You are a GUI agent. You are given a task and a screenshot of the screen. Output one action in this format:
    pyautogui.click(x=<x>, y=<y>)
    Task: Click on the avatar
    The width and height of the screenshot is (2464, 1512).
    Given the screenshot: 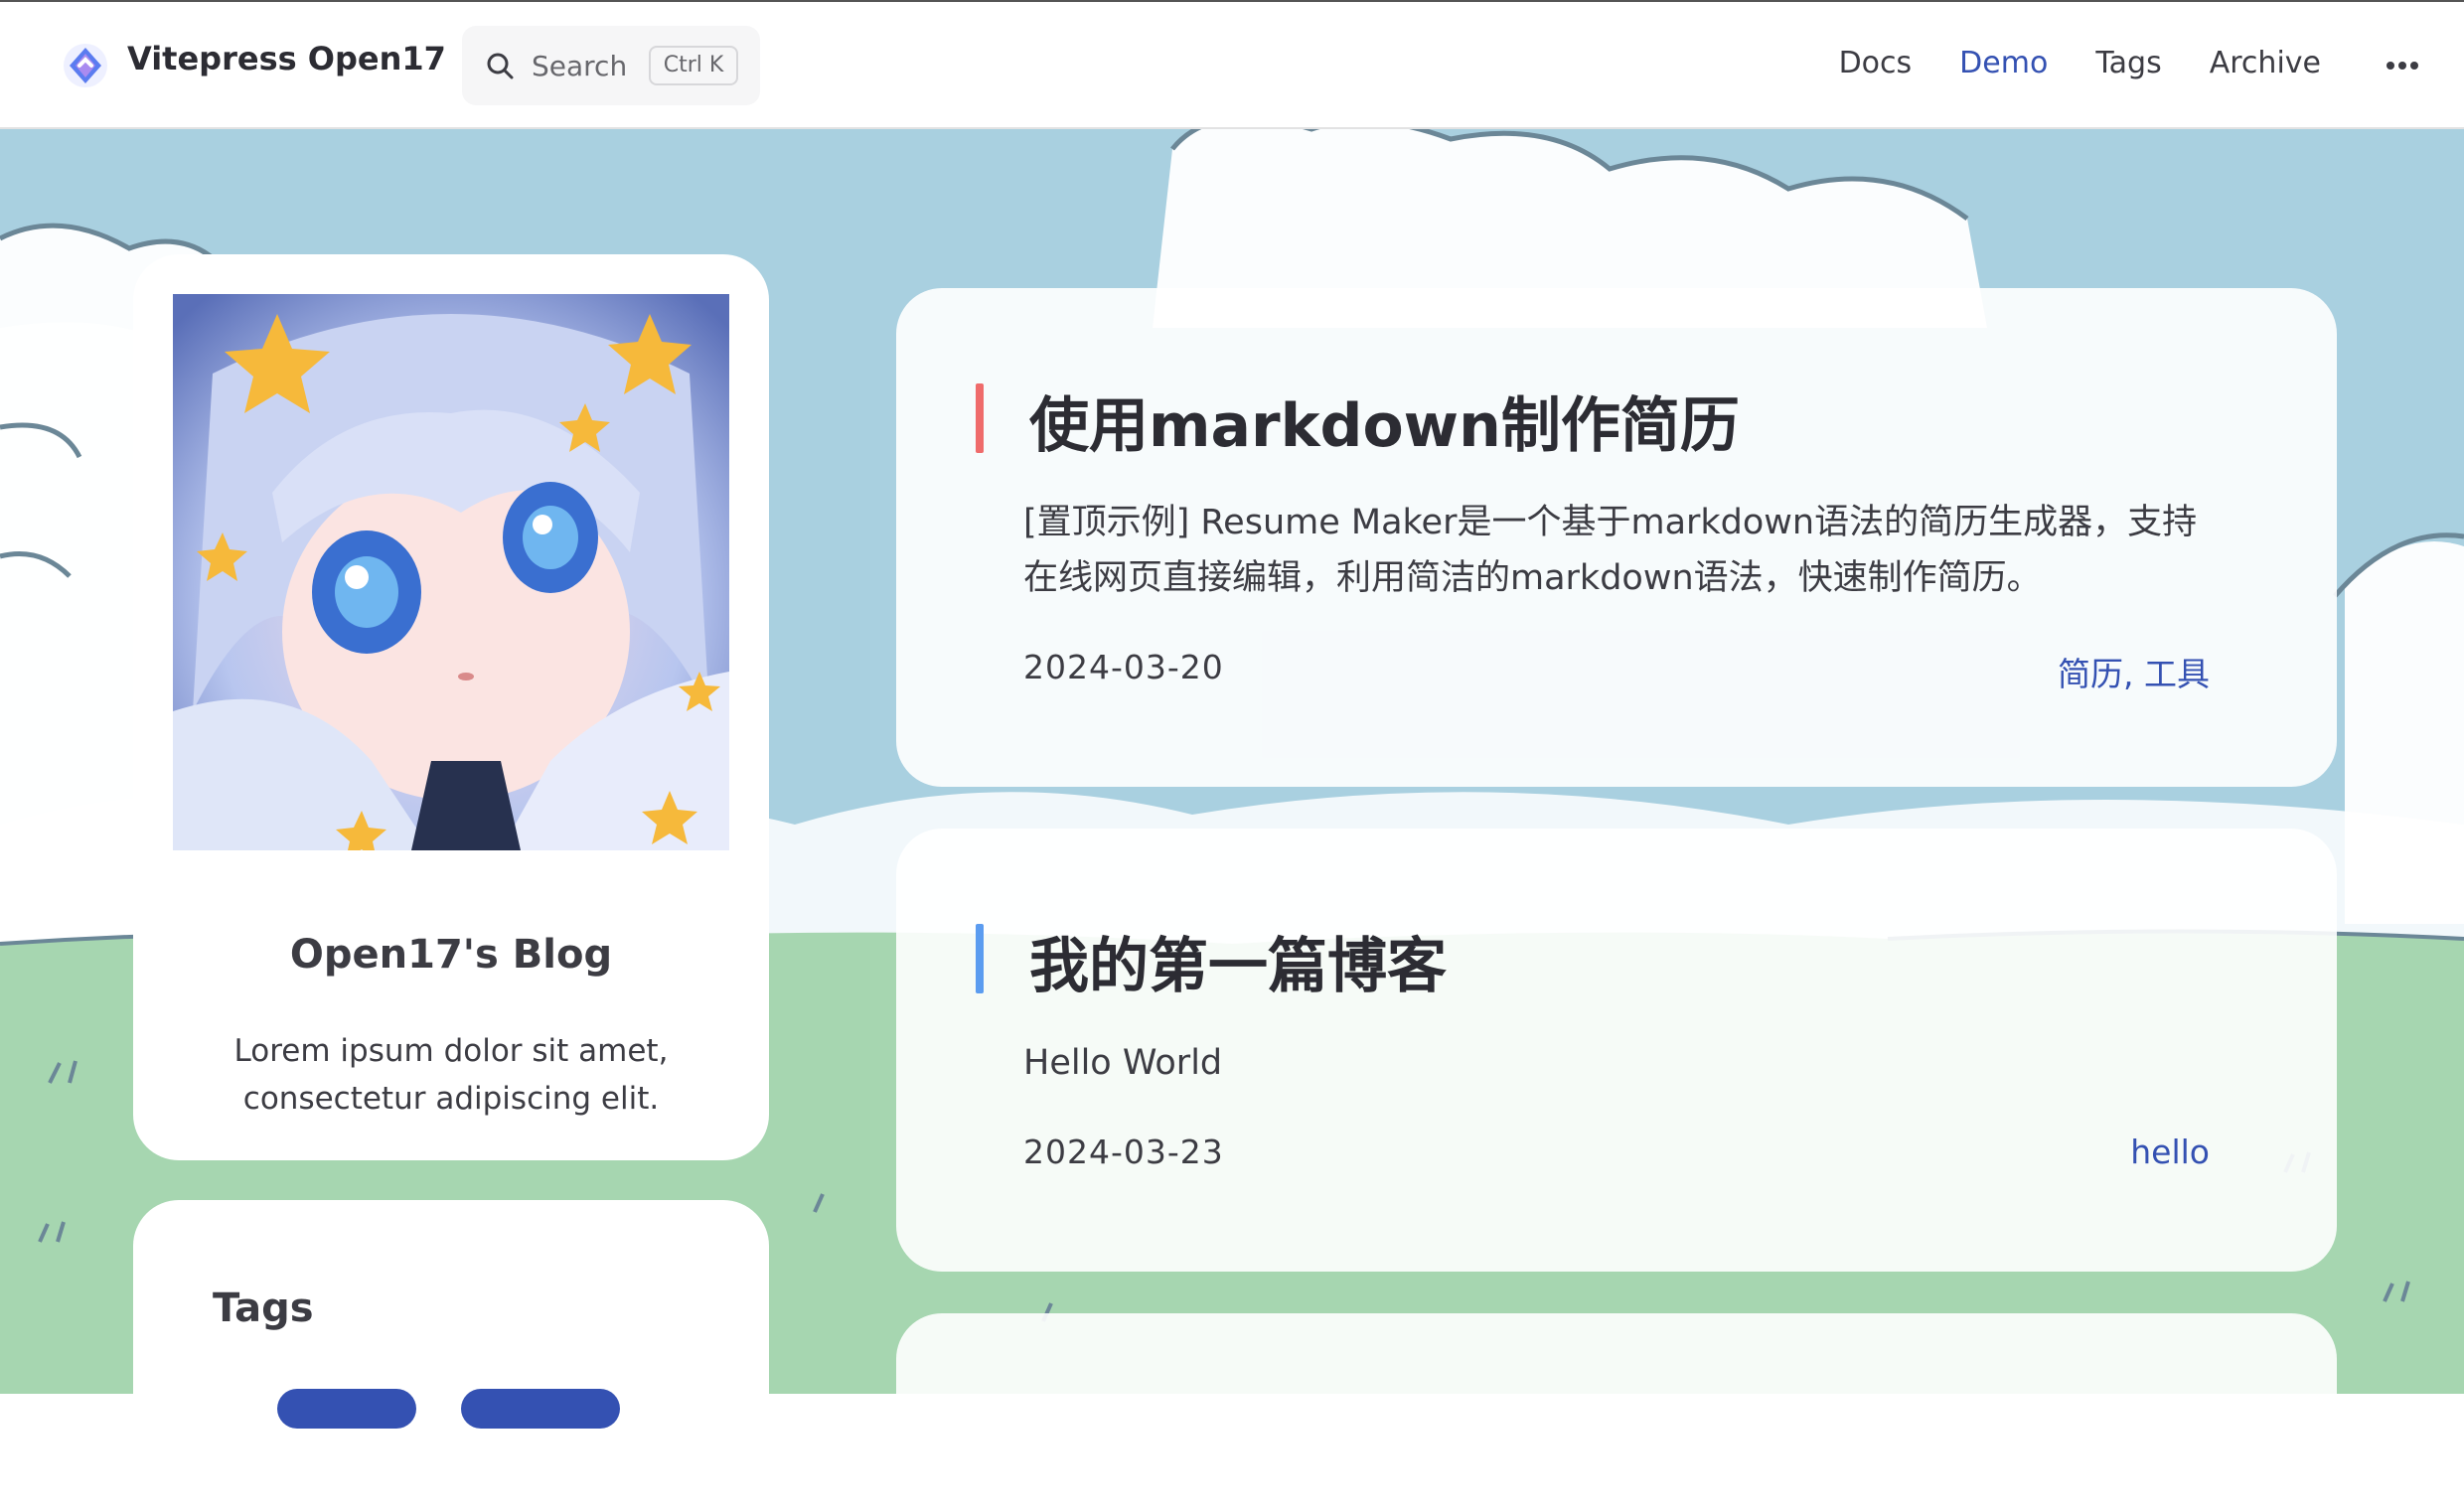 What is the action you would take?
    pyautogui.click(x=451, y=572)
    